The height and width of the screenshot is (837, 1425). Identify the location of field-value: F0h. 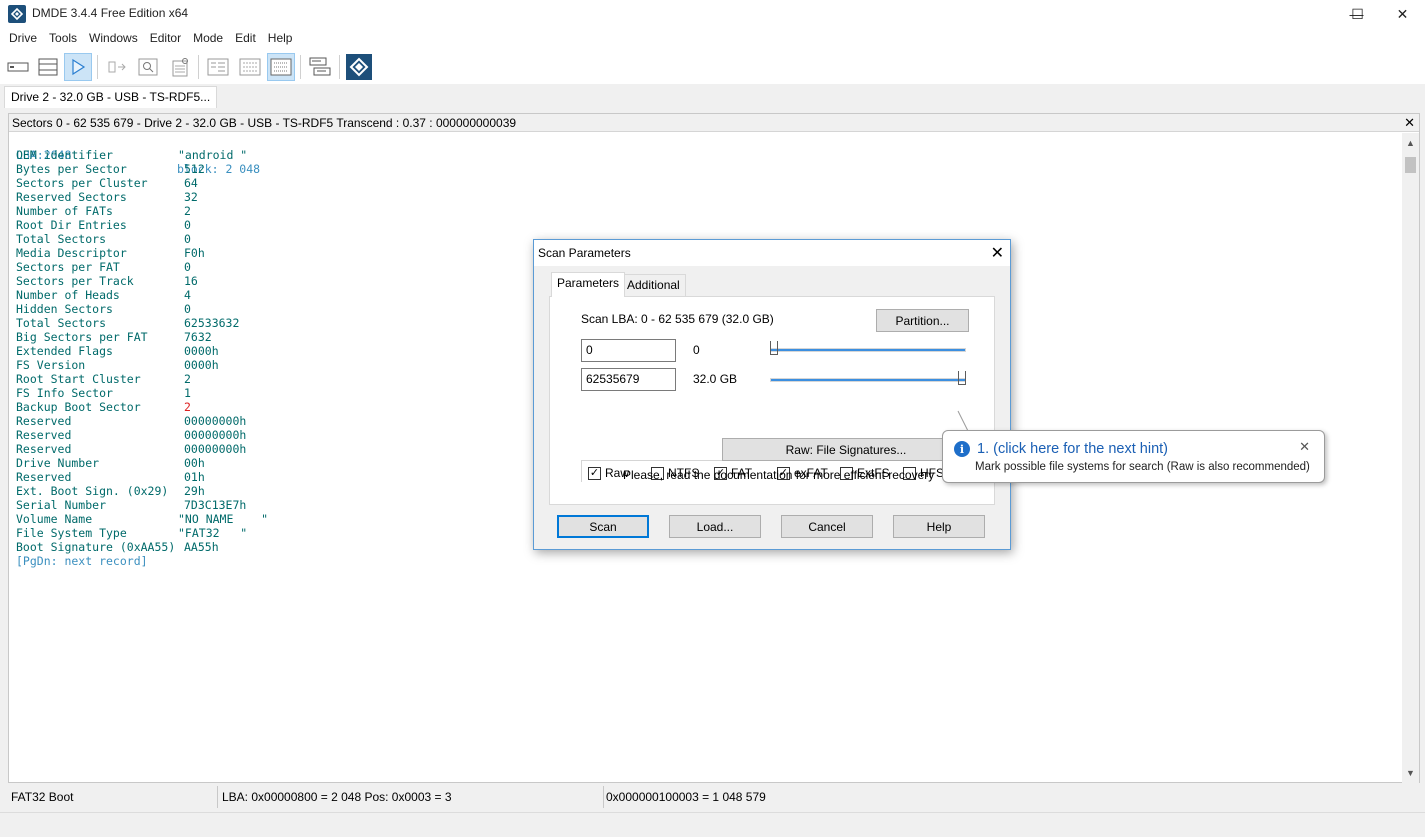
(194, 253).